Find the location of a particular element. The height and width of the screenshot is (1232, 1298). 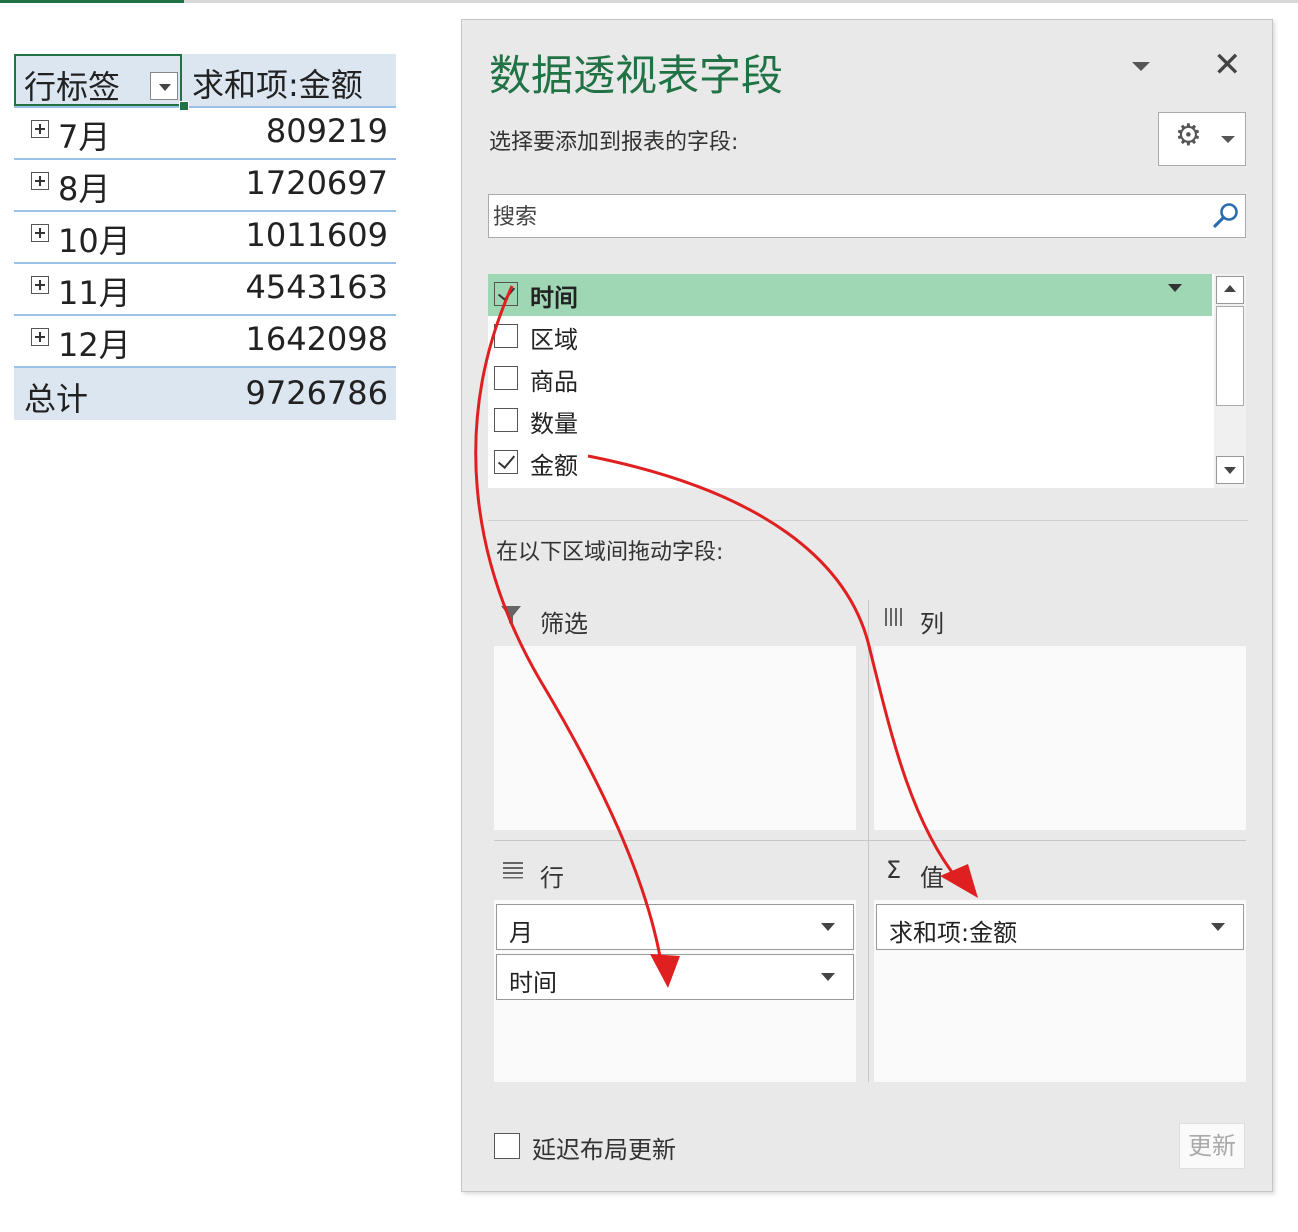

row-value: 809219 is located at coordinates (326, 131).